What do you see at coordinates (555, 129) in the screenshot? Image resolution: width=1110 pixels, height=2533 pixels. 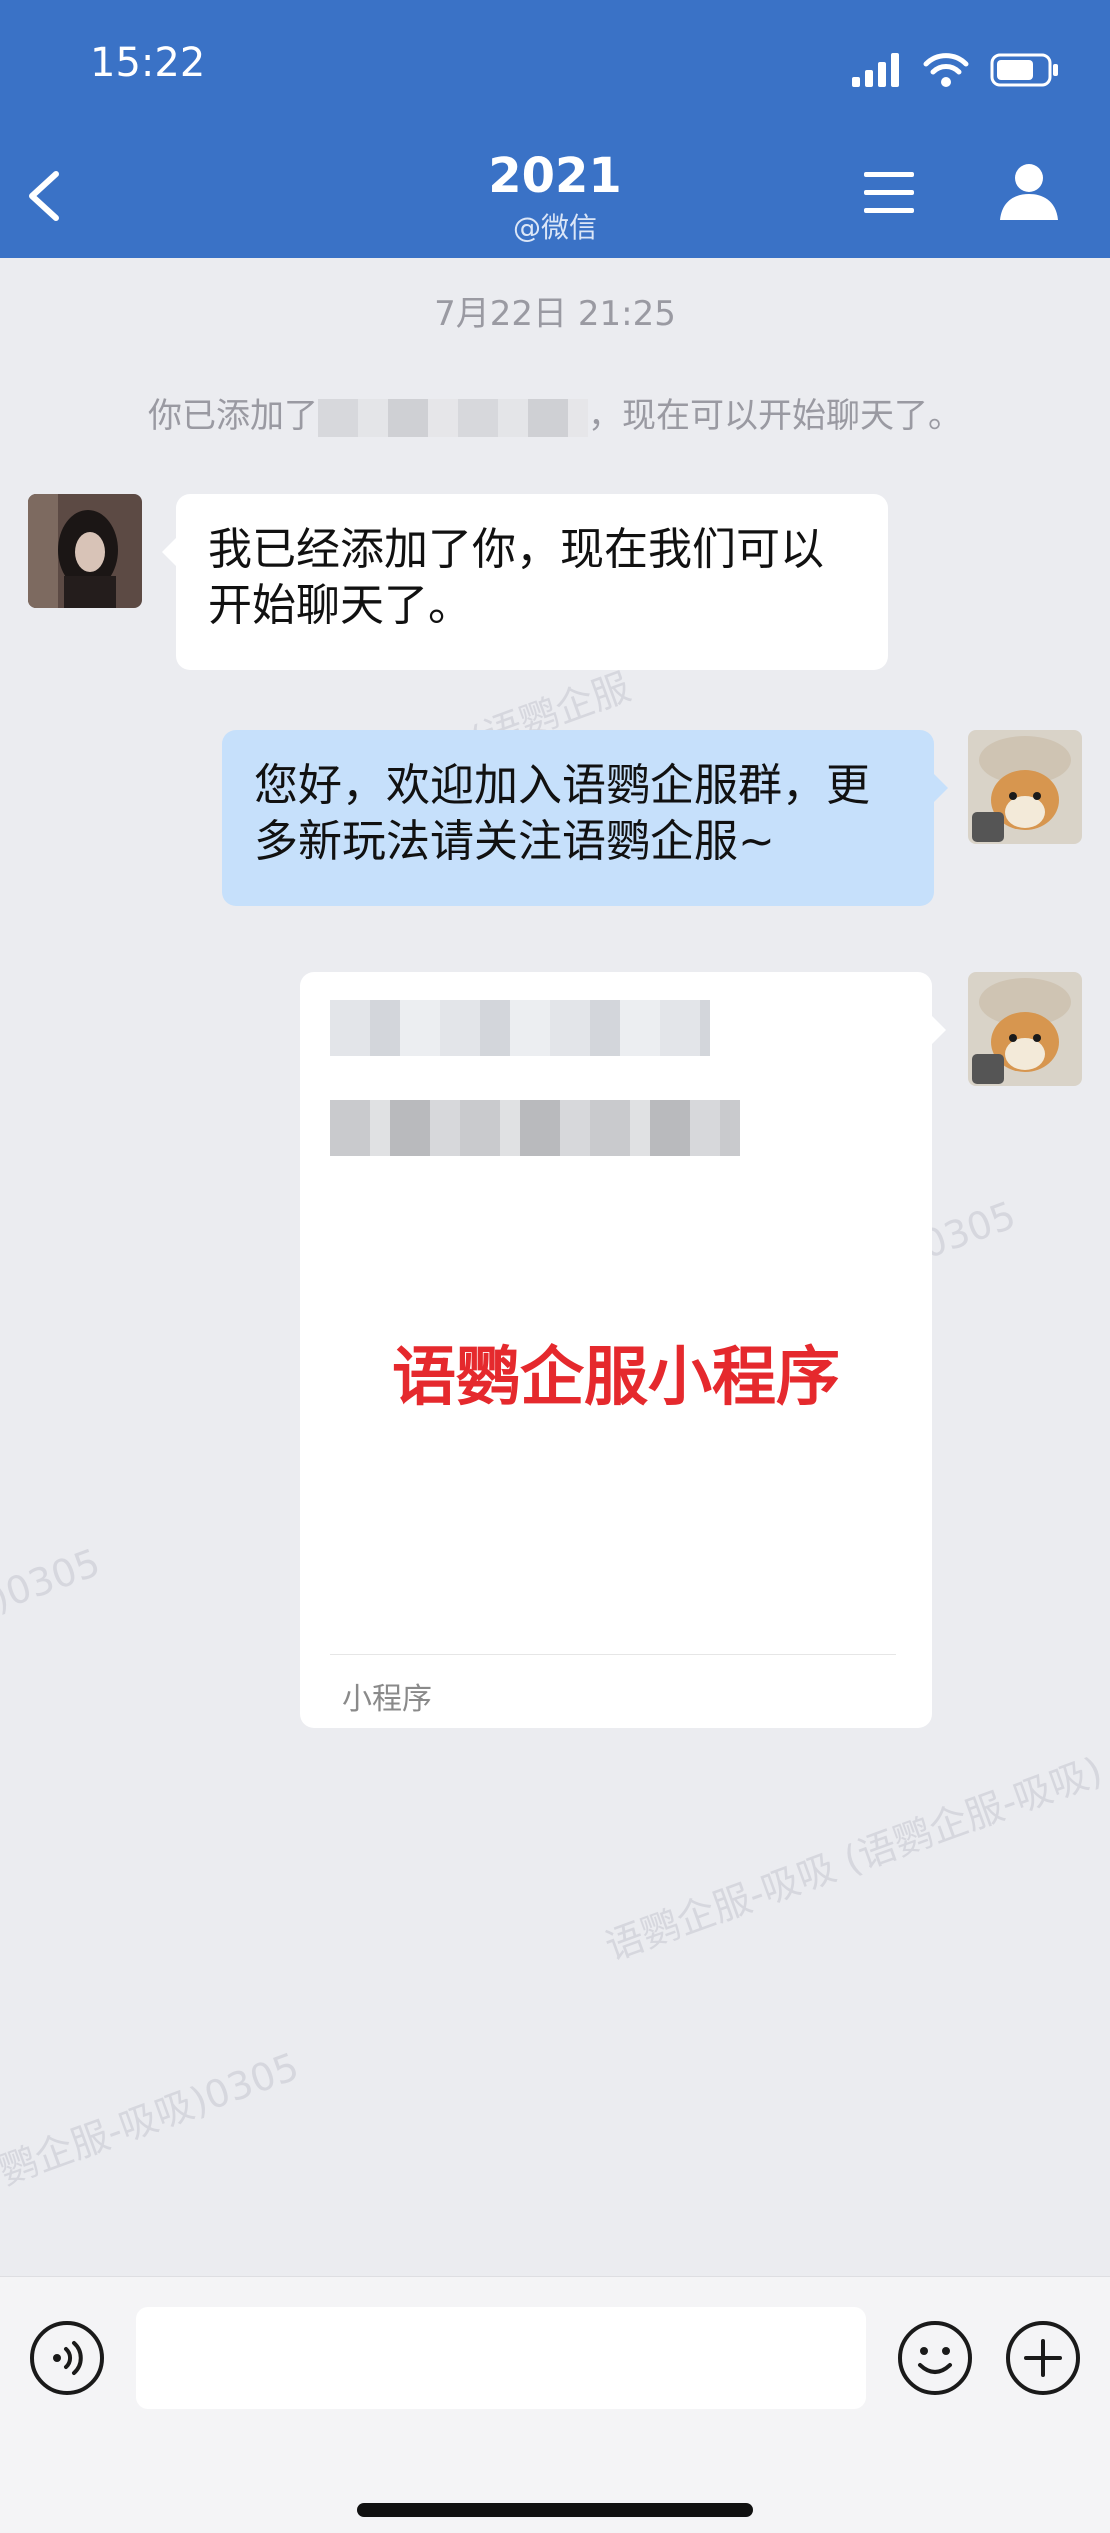 I see `chat-header: 15:22 2021 @微信` at bounding box center [555, 129].